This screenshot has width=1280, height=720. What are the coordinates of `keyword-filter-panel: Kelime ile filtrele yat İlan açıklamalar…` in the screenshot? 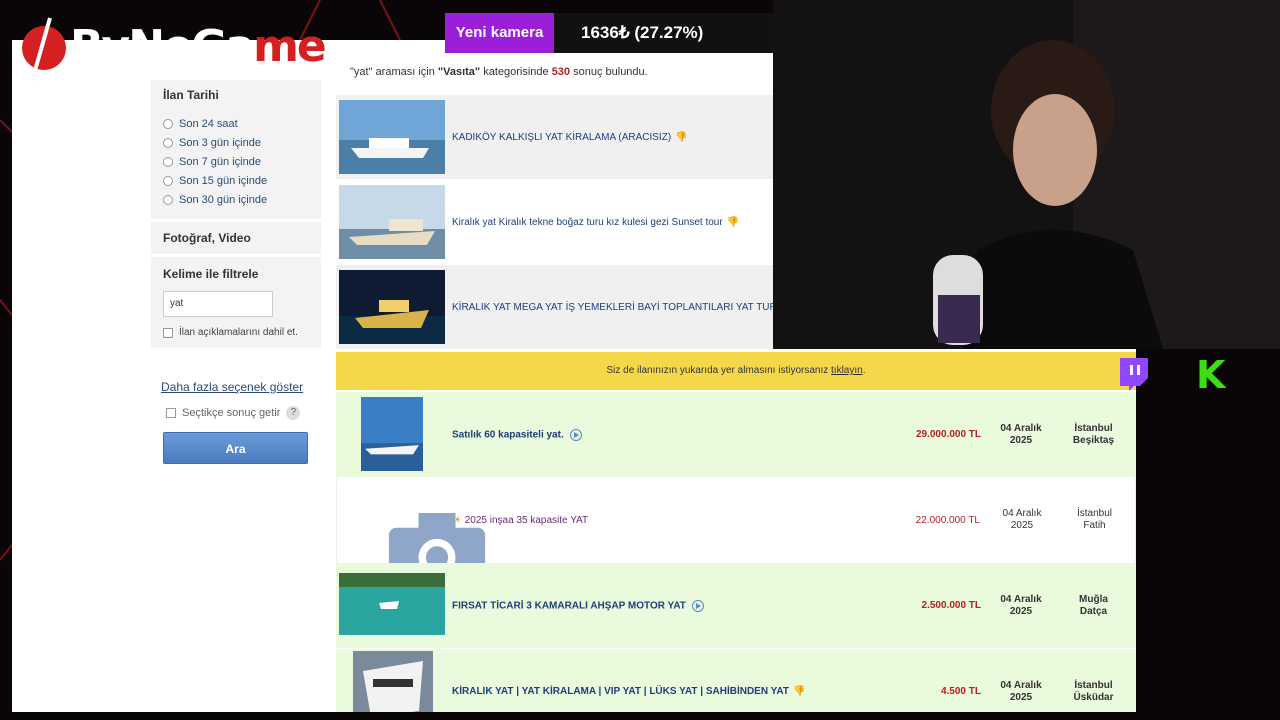 It's located at (236, 302).